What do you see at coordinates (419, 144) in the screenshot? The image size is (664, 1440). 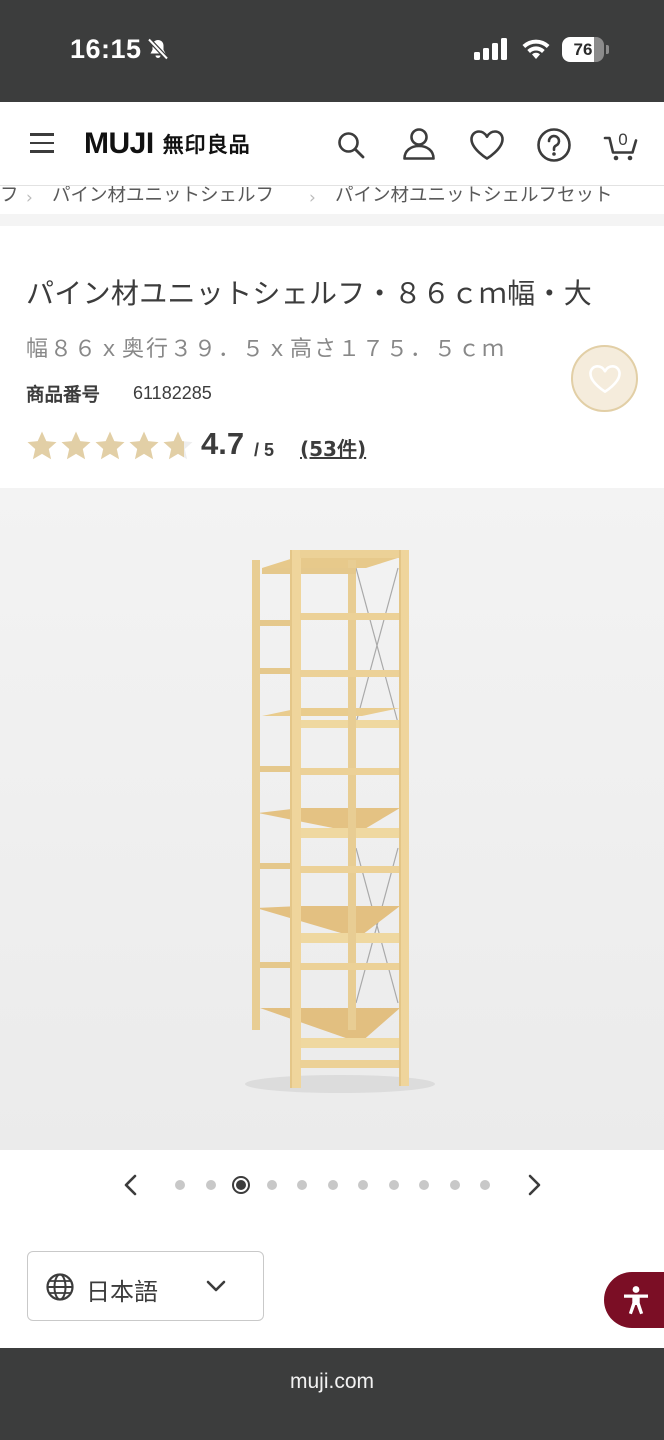 I see `account-icon` at bounding box center [419, 144].